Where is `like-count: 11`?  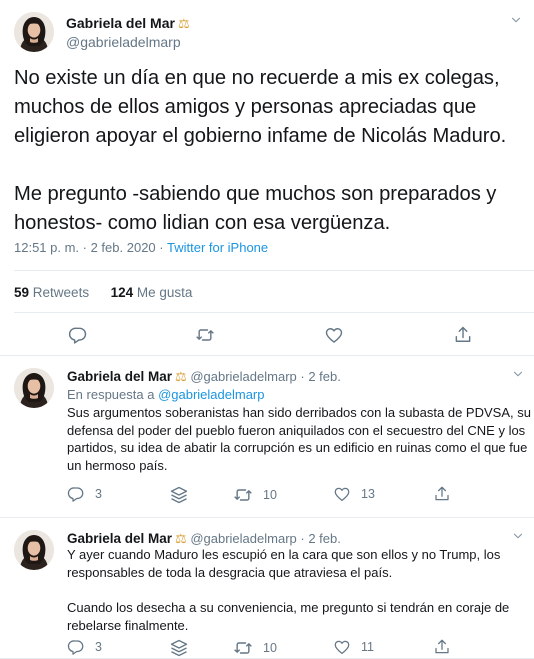
like-count: 11 is located at coordinates (367, 647).